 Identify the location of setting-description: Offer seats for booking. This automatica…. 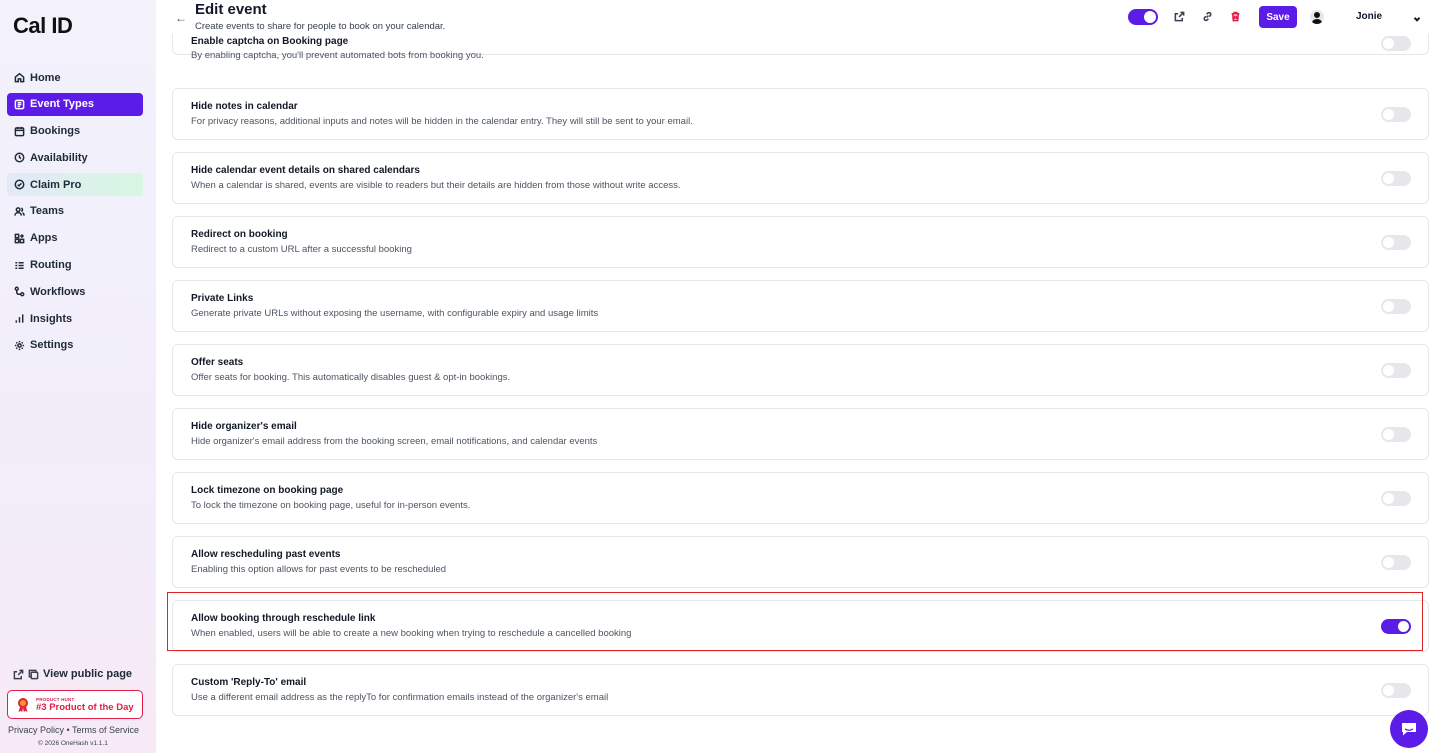
(351, 377).